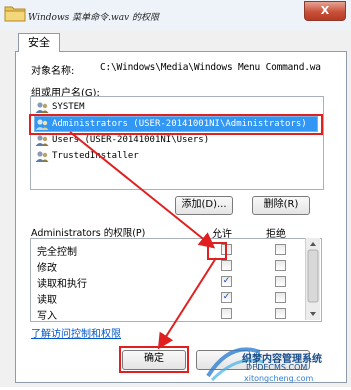 The width and height of the screenshot is (351, 390). I want to click on tab-security: 安全, so click(39, 42).